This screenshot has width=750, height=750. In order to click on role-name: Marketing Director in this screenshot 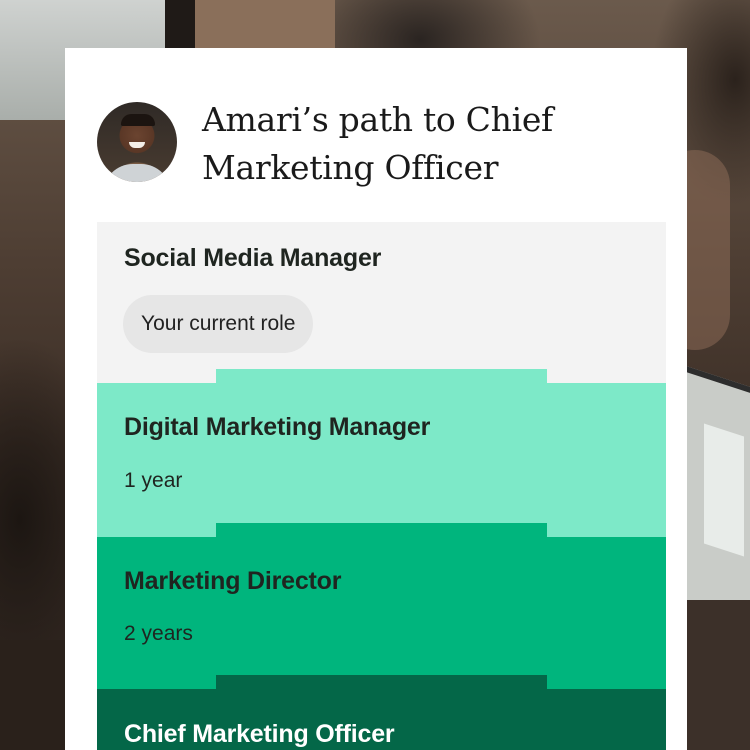, I will do `click(233, 581)`.